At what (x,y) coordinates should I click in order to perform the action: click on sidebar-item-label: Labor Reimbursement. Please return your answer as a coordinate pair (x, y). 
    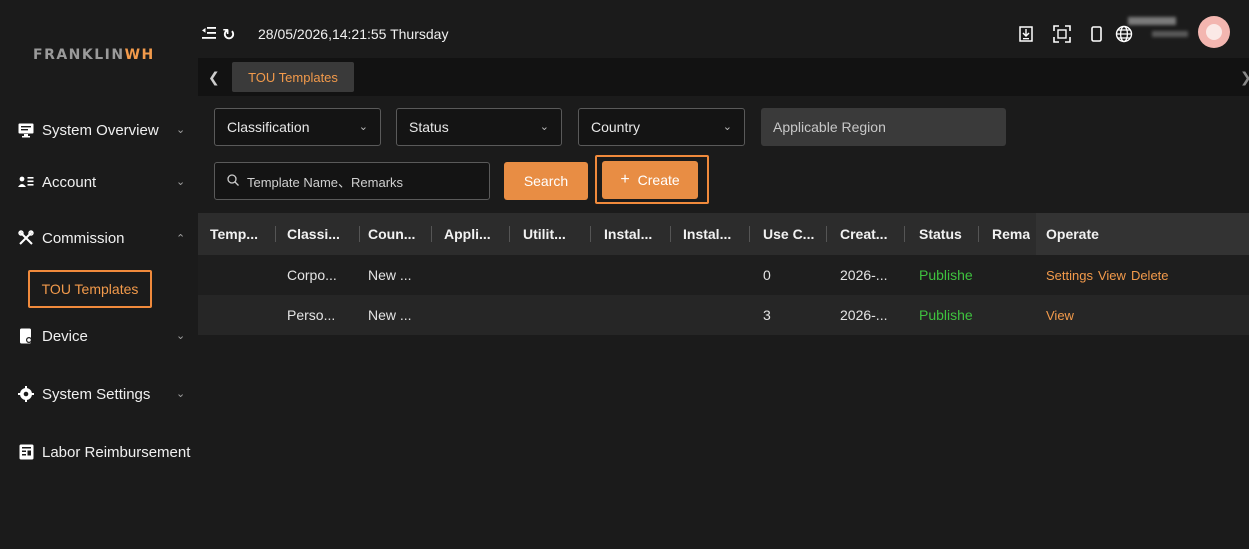
    Looking at the image, I should click on (116, 452).